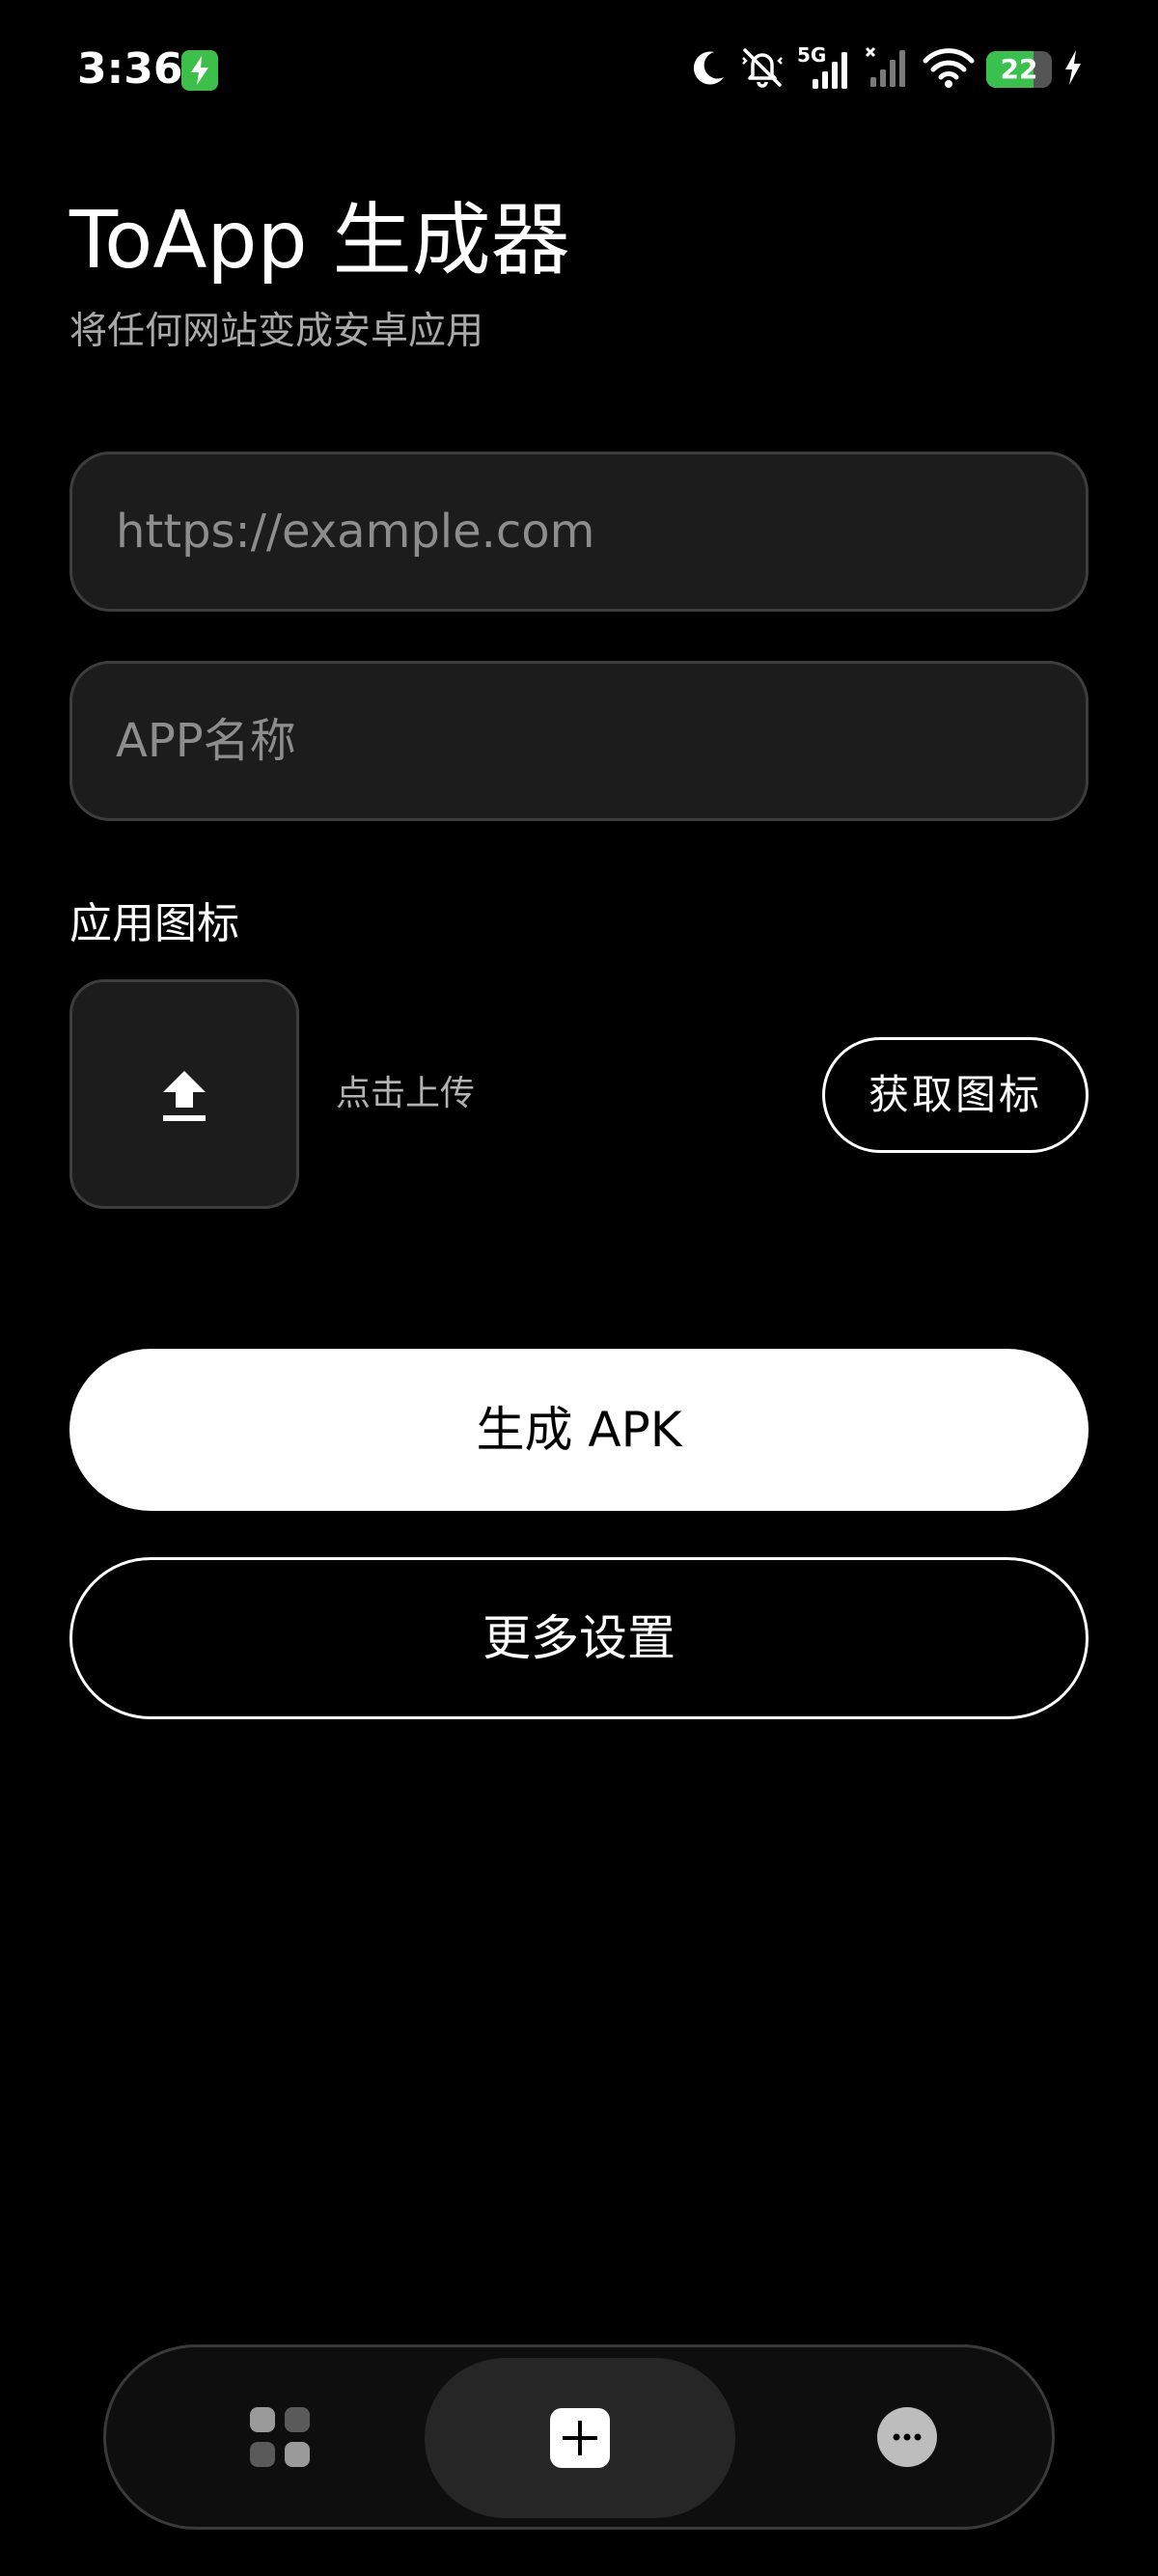 This screenshot has width=1158, height=2576. What do you see at coordinates (949, 69) in the screenshot?
I see `wifi-icon` at bounding box center [949, 69].